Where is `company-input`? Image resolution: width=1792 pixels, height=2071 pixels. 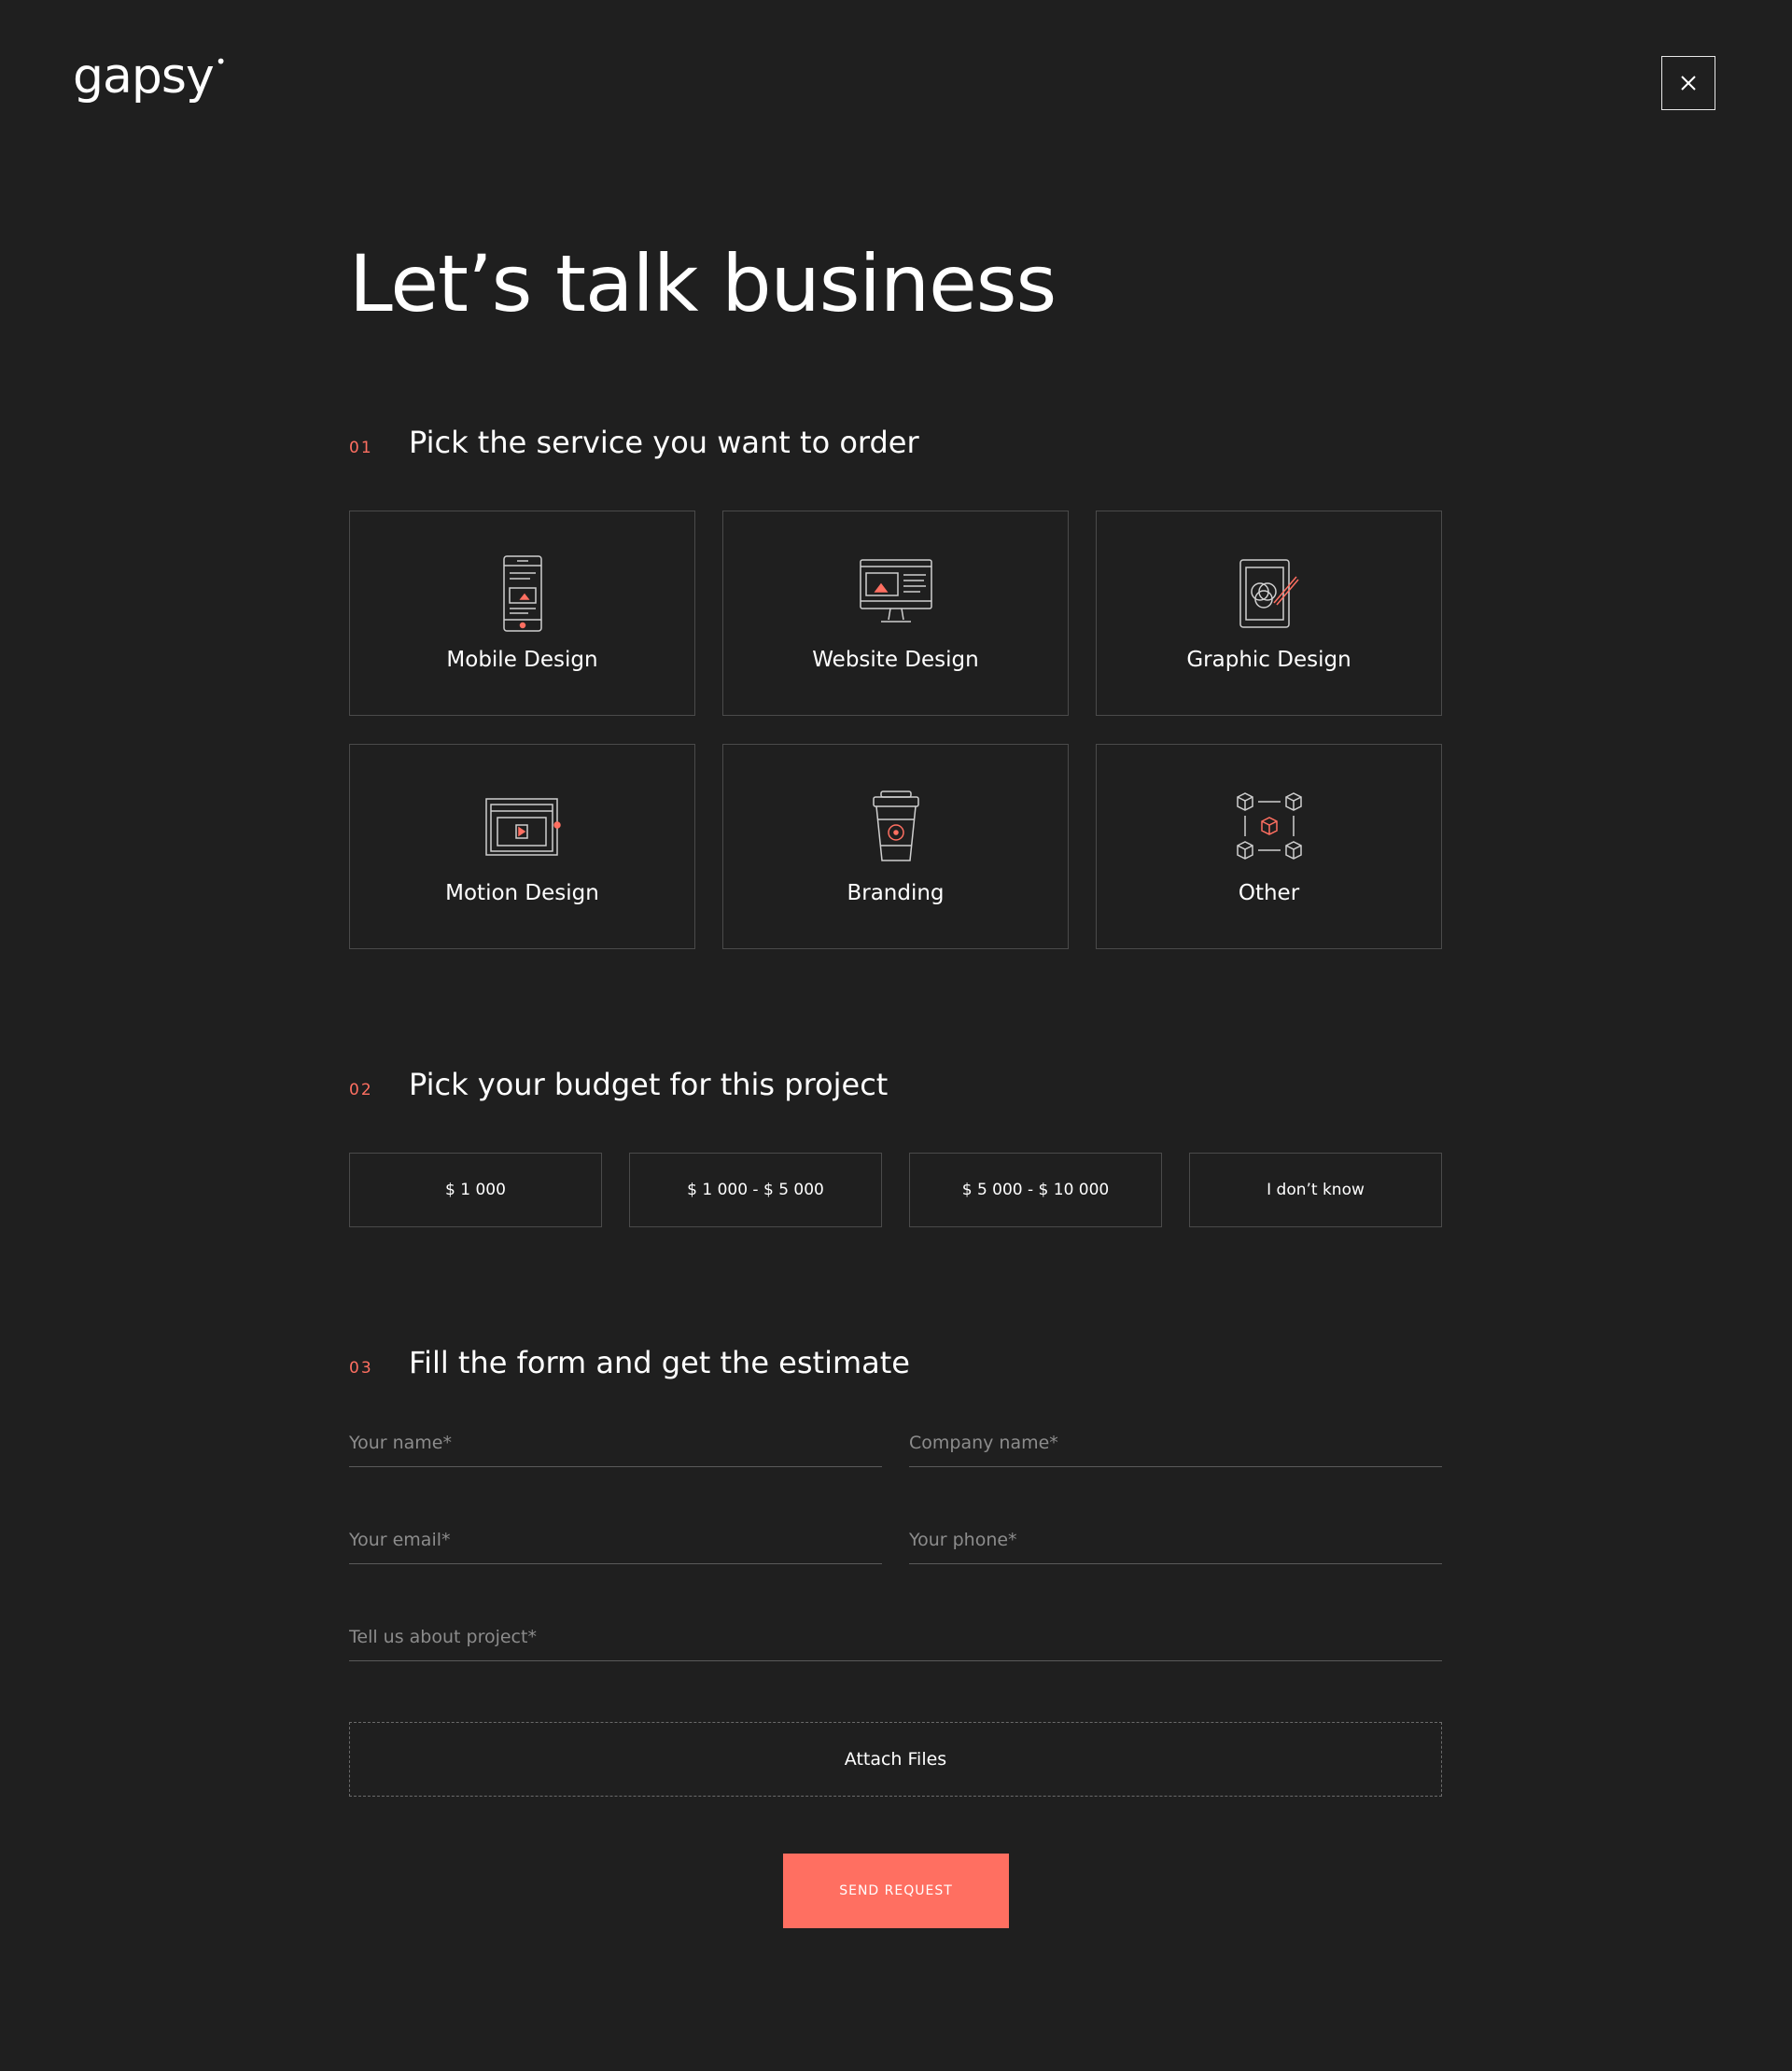
company-input is located at coordinates (1175, 1449).